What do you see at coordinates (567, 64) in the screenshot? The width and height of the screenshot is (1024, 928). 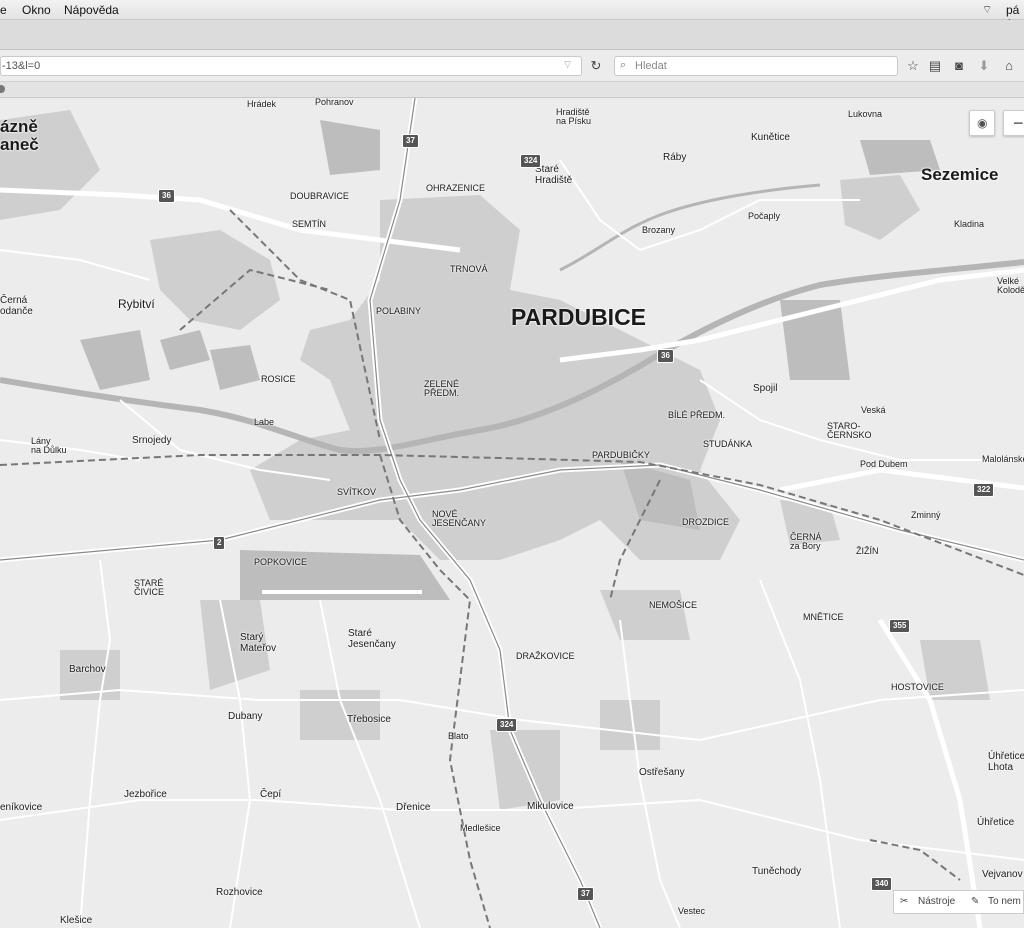 I see `dropdown-icon: ▽` at bounding box center [567, 64].